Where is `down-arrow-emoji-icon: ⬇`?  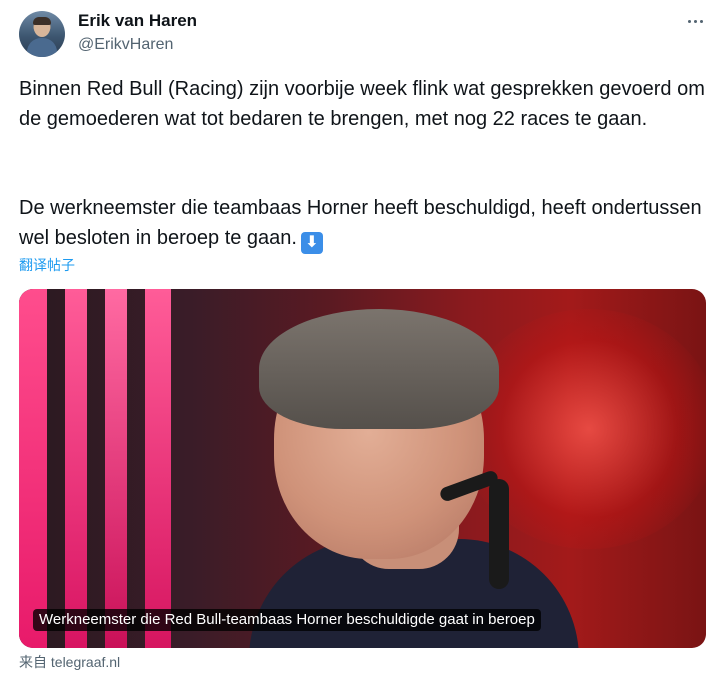
down-arrow-emoji-icon: ⬇ is located at coordinates (311, 243).